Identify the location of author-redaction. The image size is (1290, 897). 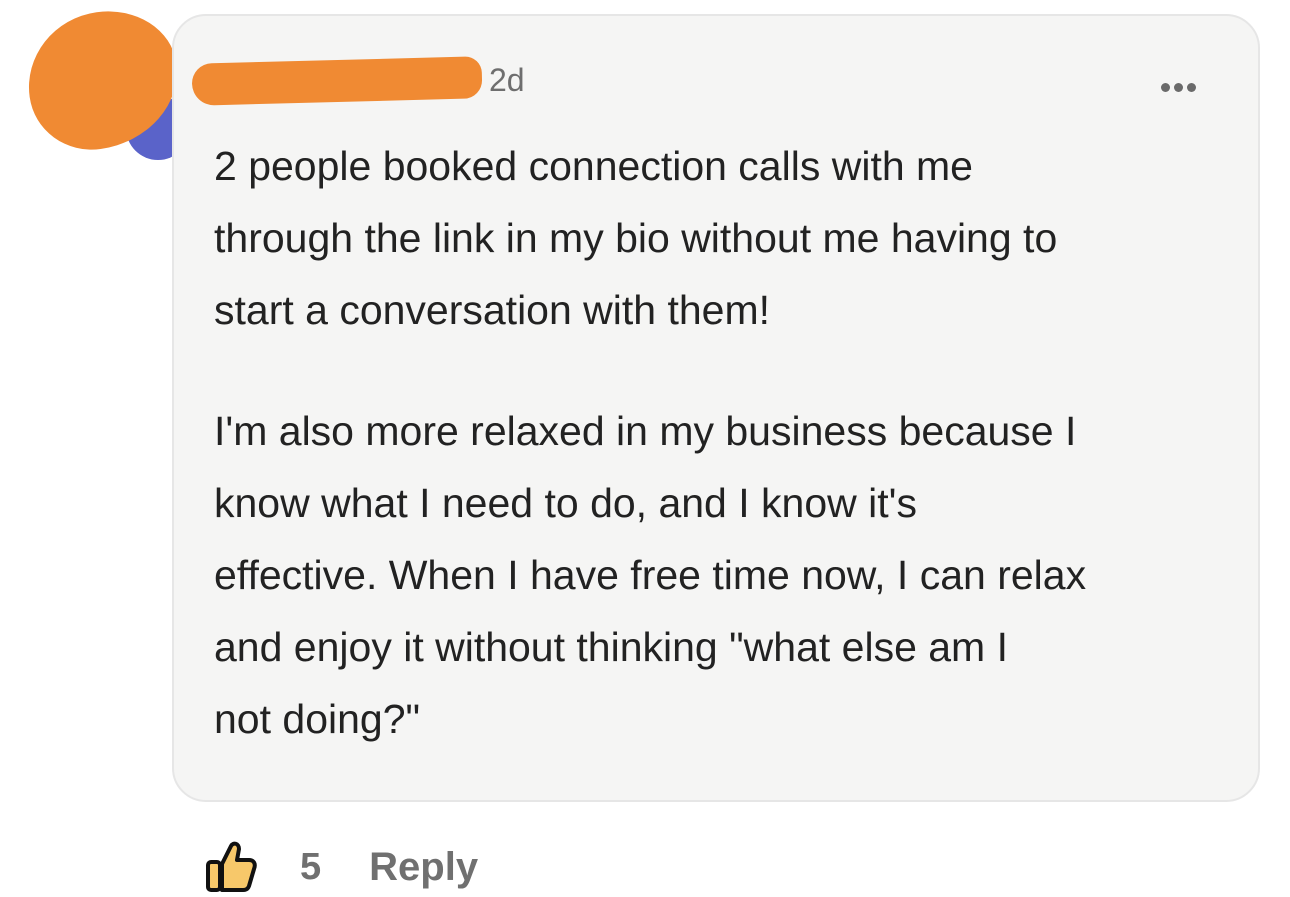
(337, 81).